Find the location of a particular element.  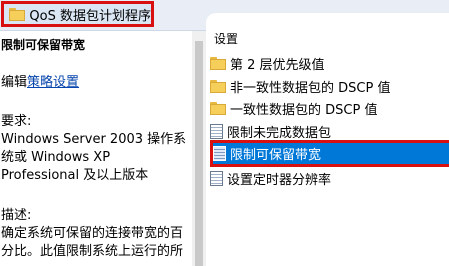

list-item: 非一致性数据包的 DSCP 值 is located at coordinates (329, 86).